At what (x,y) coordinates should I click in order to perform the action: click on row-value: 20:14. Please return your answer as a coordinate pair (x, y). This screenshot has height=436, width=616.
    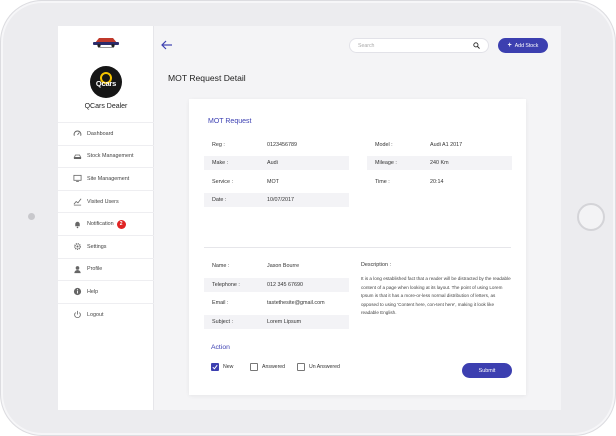
    Looking at the image, I should click on (437, 182).